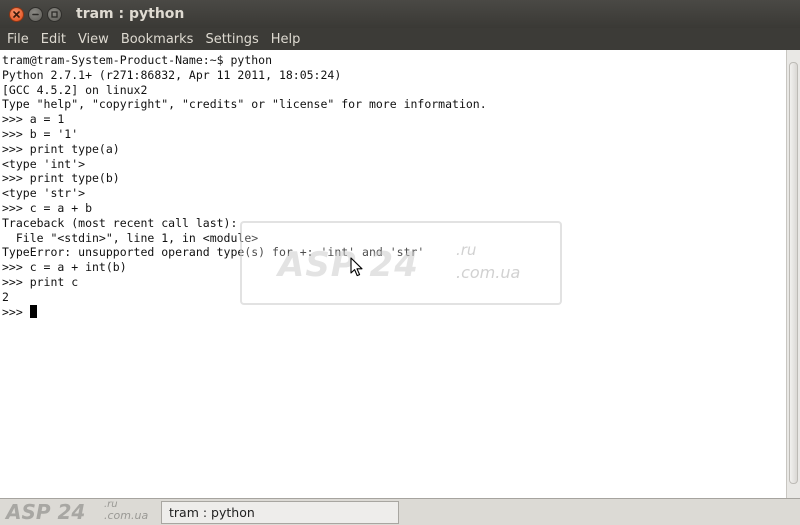  I want to click on vertical-scrollbar, so click(793, 274).